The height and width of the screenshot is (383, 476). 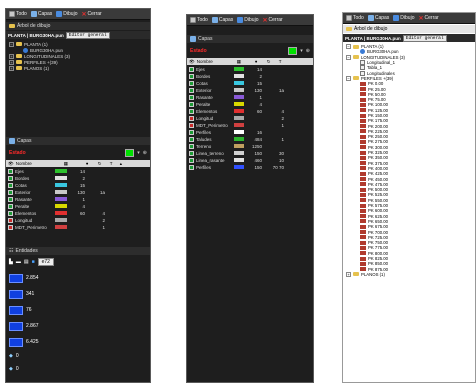 I want to click on entity-select: e72, so click(x=45, y=262).